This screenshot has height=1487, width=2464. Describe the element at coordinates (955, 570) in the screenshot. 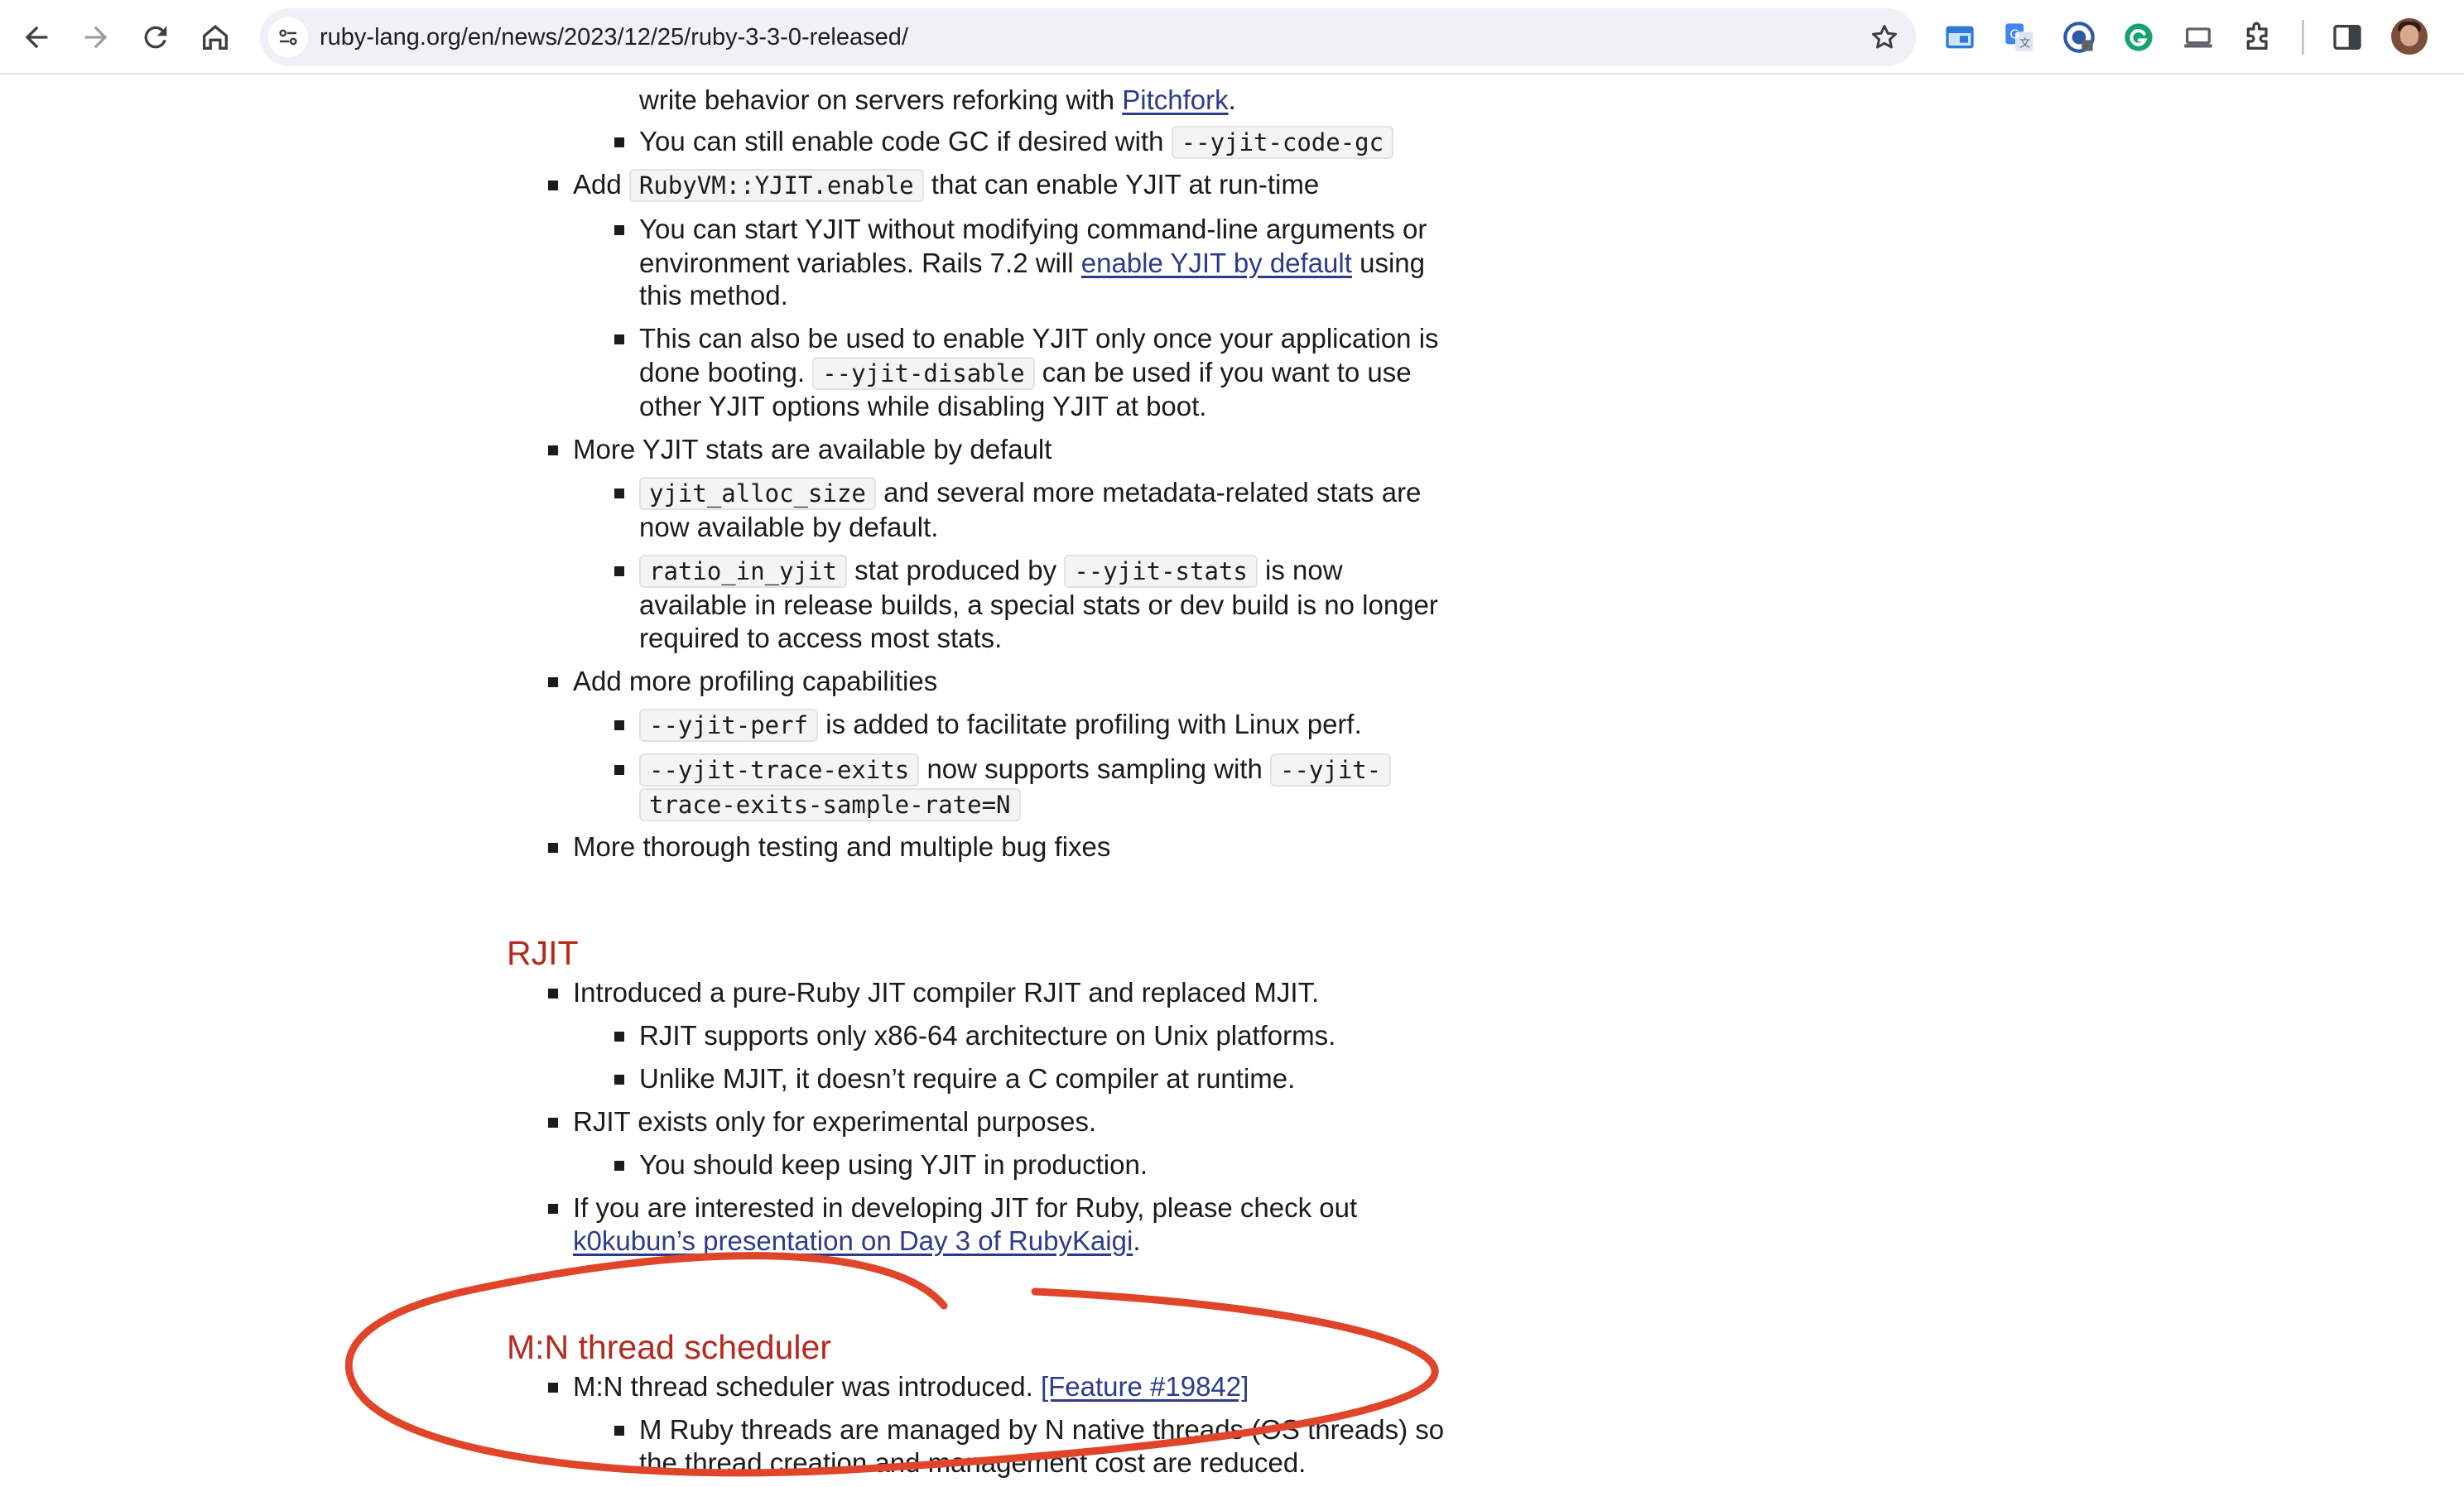

I see `text: stat produced by` at that location.